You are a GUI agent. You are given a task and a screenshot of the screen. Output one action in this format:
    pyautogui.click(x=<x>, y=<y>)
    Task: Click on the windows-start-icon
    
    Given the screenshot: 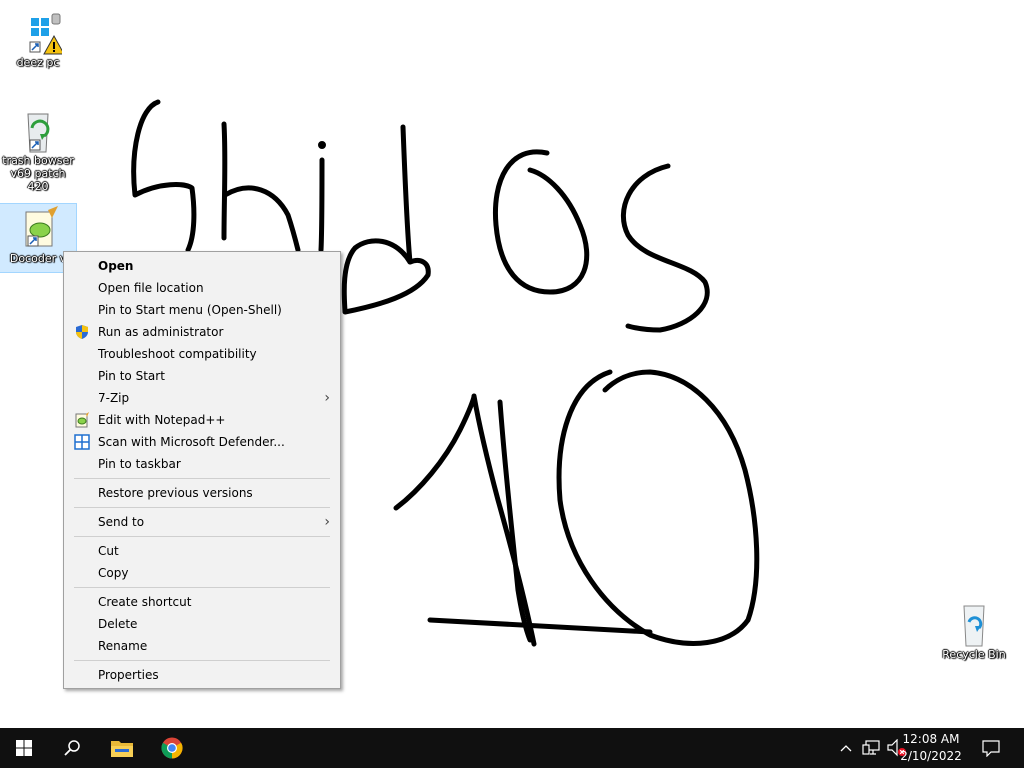 What is the action you would take?
    pyautogui.click(x=24, y=748)
    